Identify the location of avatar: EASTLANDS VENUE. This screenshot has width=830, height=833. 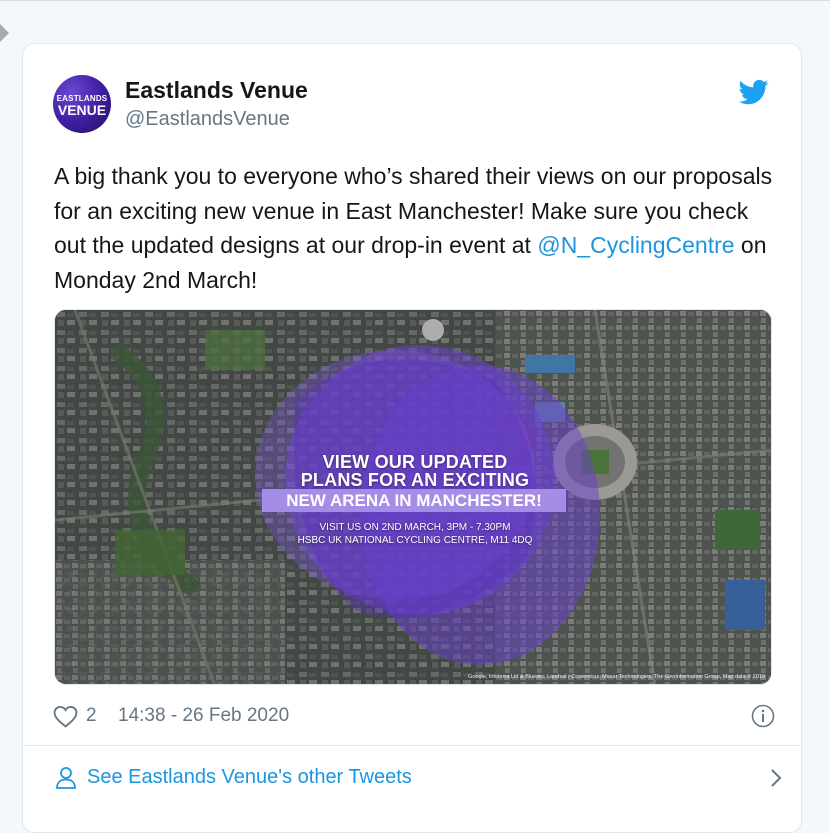
(82, 104).